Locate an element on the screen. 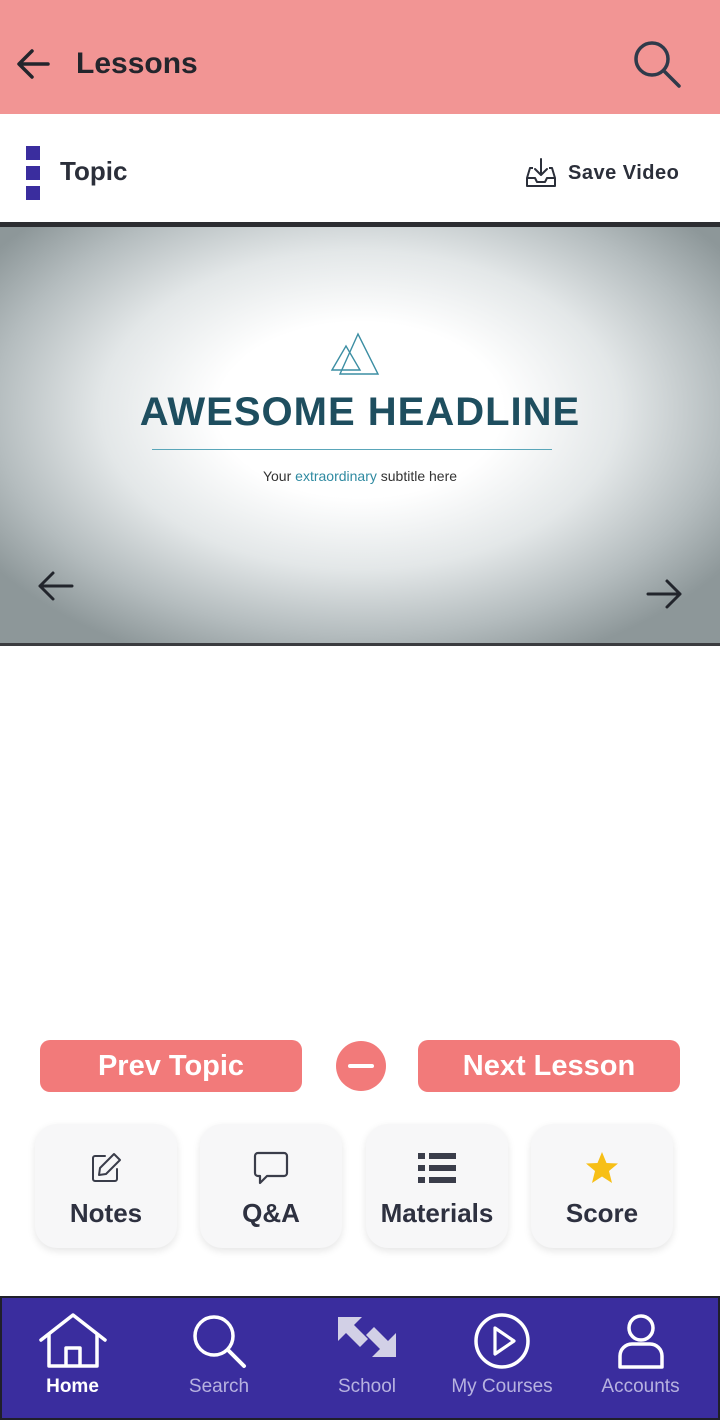 The height and width of the screenshot is (1420, 720). slide-subtitle: Your extraordinary subtitle here is located at coordinates (360, 476).